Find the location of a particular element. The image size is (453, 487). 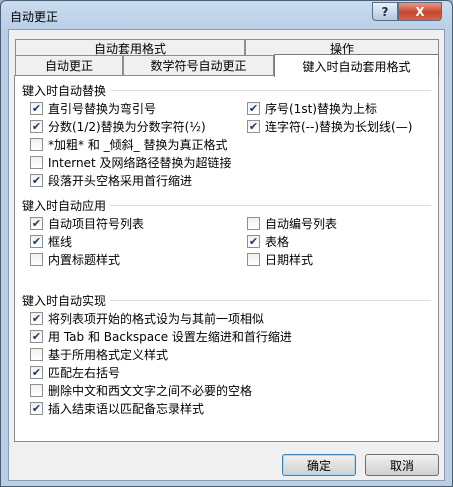

option-auto-numbering: 自动编号列表 is located at coordinates (292, 223).